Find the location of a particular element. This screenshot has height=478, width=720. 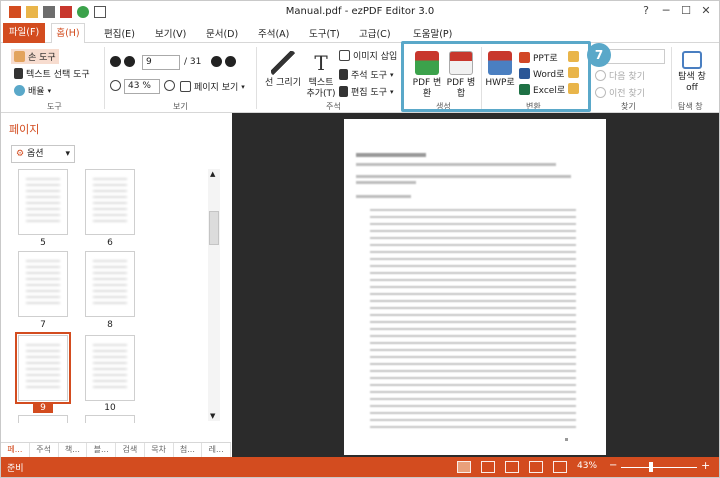

edit-tool-label: 편집 도구 is located at coordinates (369, 93).